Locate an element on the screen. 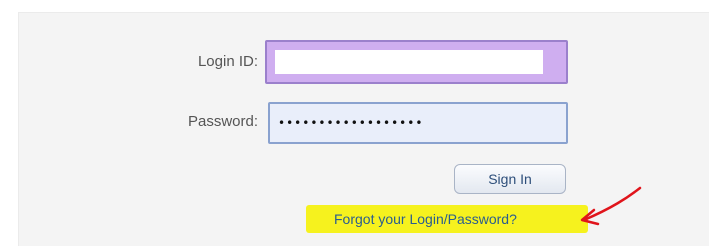 The height and width of the screenshot is (246, 709). password-input: •••••••••••••••••• is located at coordinates (413, 123).